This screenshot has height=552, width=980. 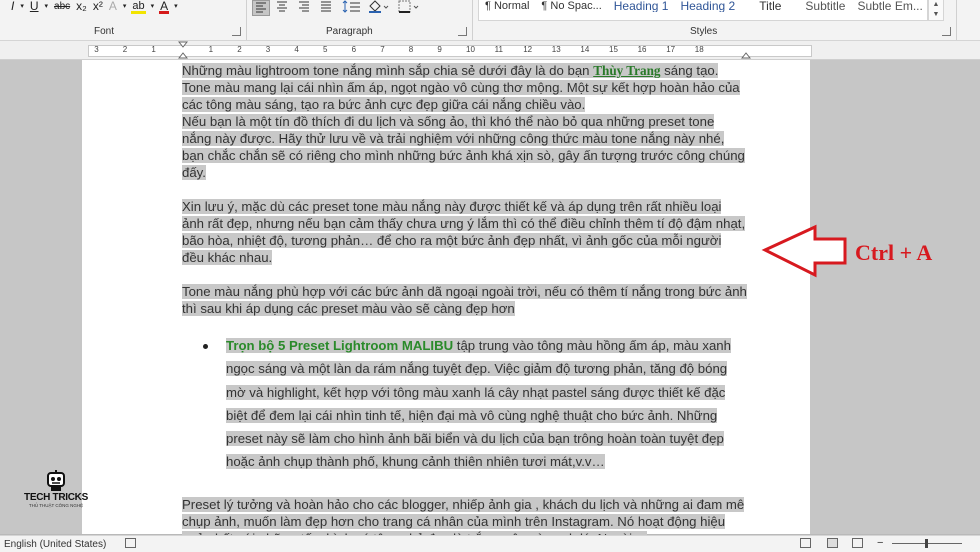 I want to click on style-subtitle: Subtitle, so click(x=825, y=6).